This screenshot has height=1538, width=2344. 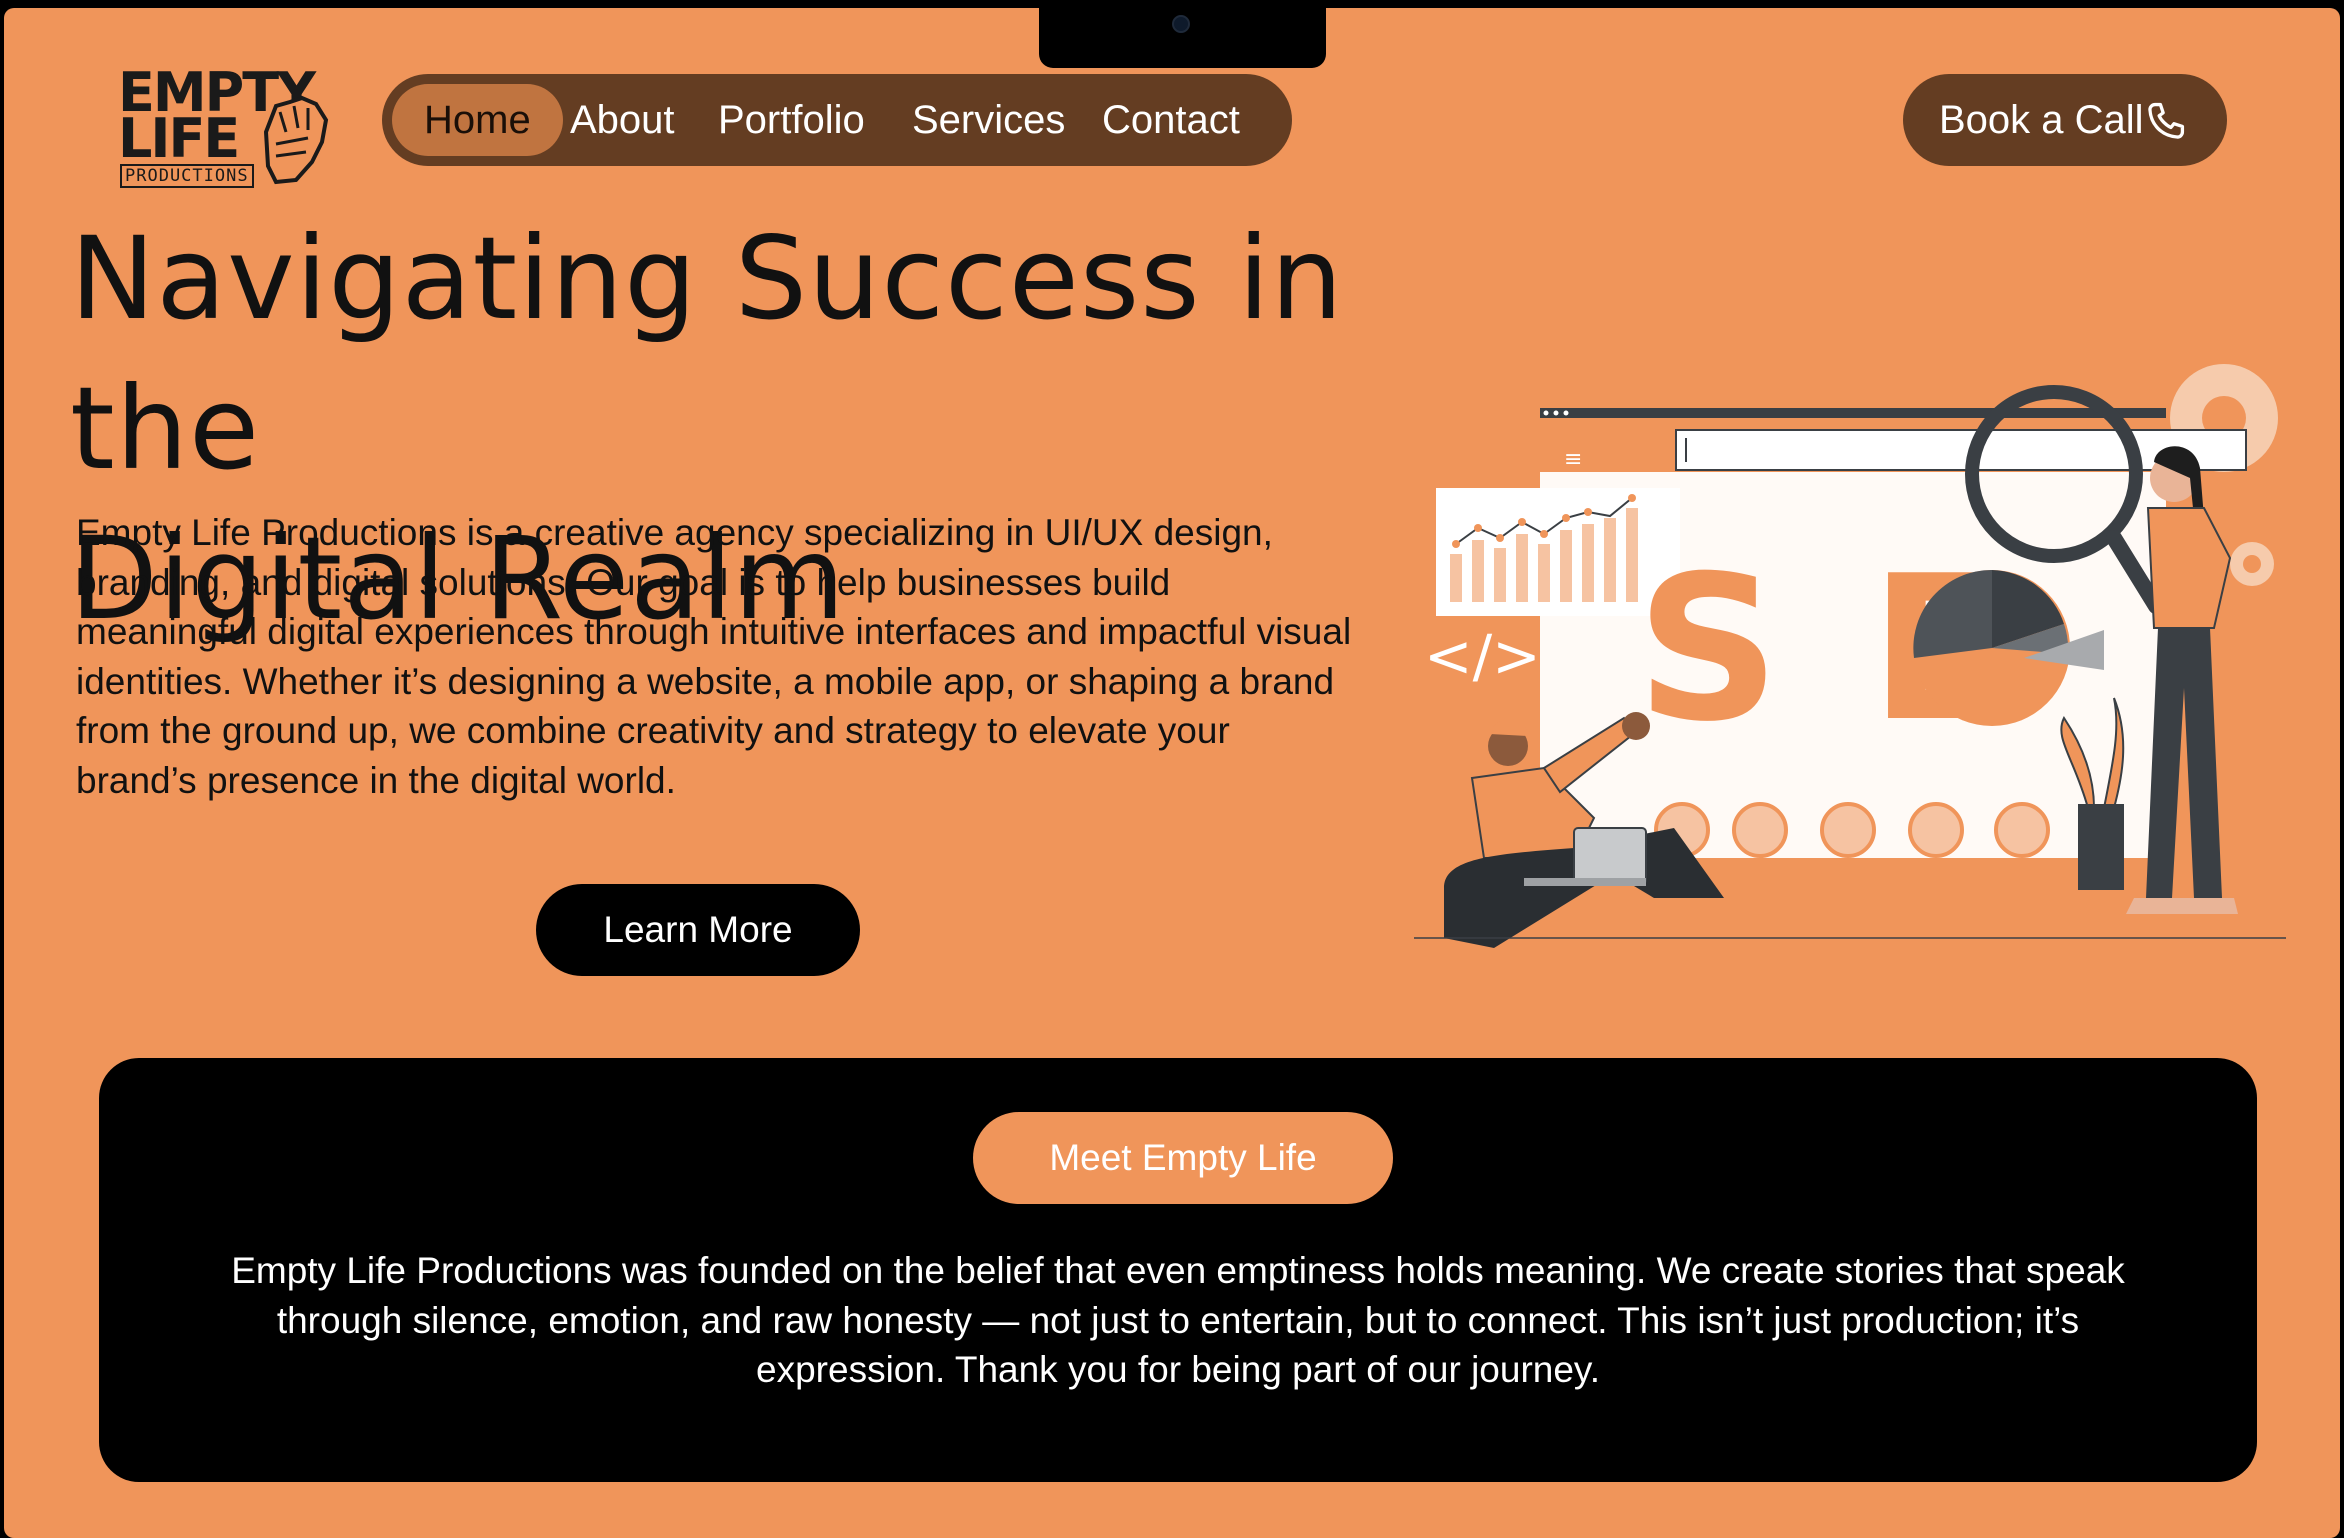 I want to click on learn-more-button: Learn More, so click(x=698, y=930).